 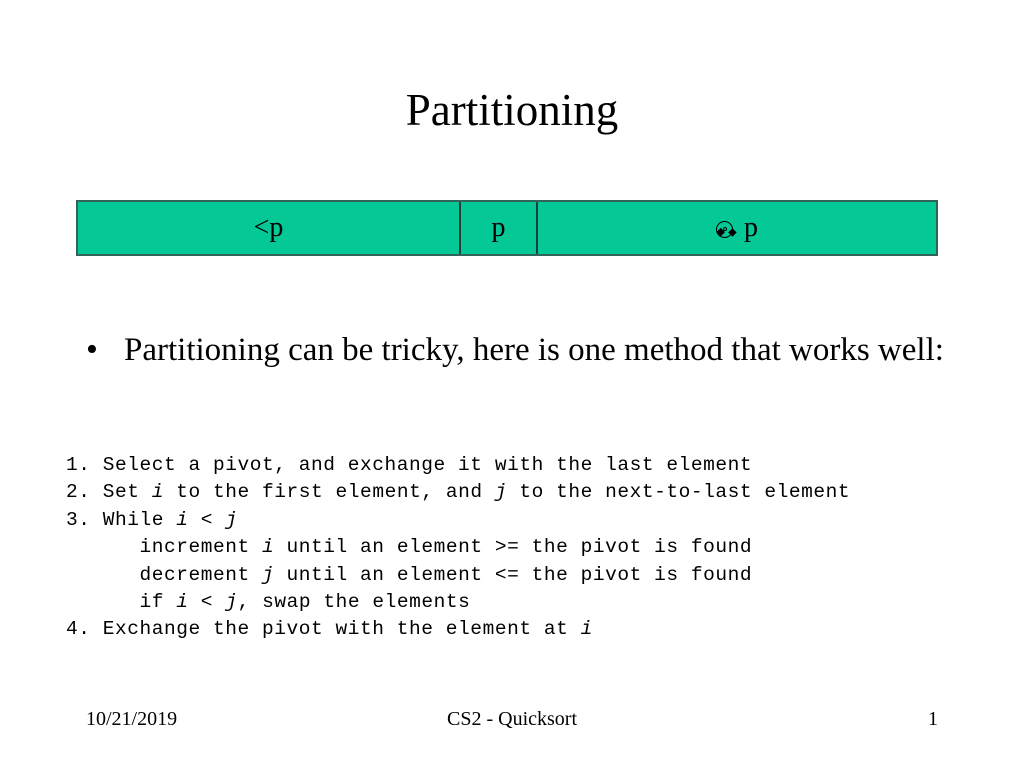 I want to click on partition-cell-less-than-pivot: <p, so click(x=269, y=228).